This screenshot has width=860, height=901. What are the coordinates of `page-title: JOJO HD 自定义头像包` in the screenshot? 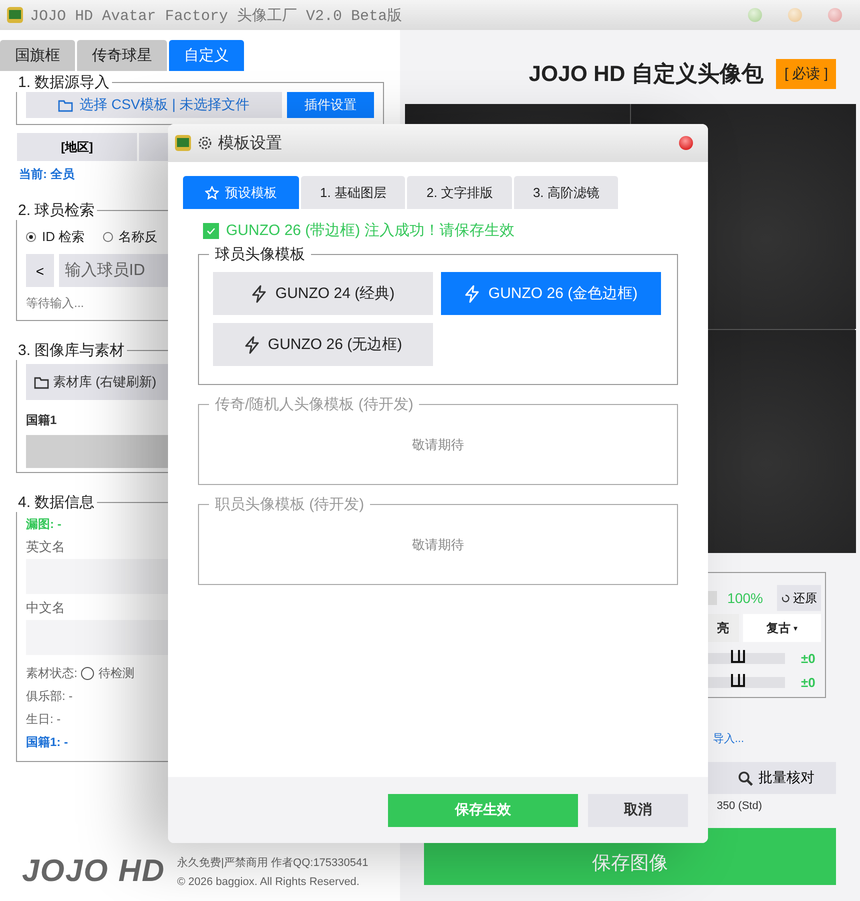 It's located at (646, 74).